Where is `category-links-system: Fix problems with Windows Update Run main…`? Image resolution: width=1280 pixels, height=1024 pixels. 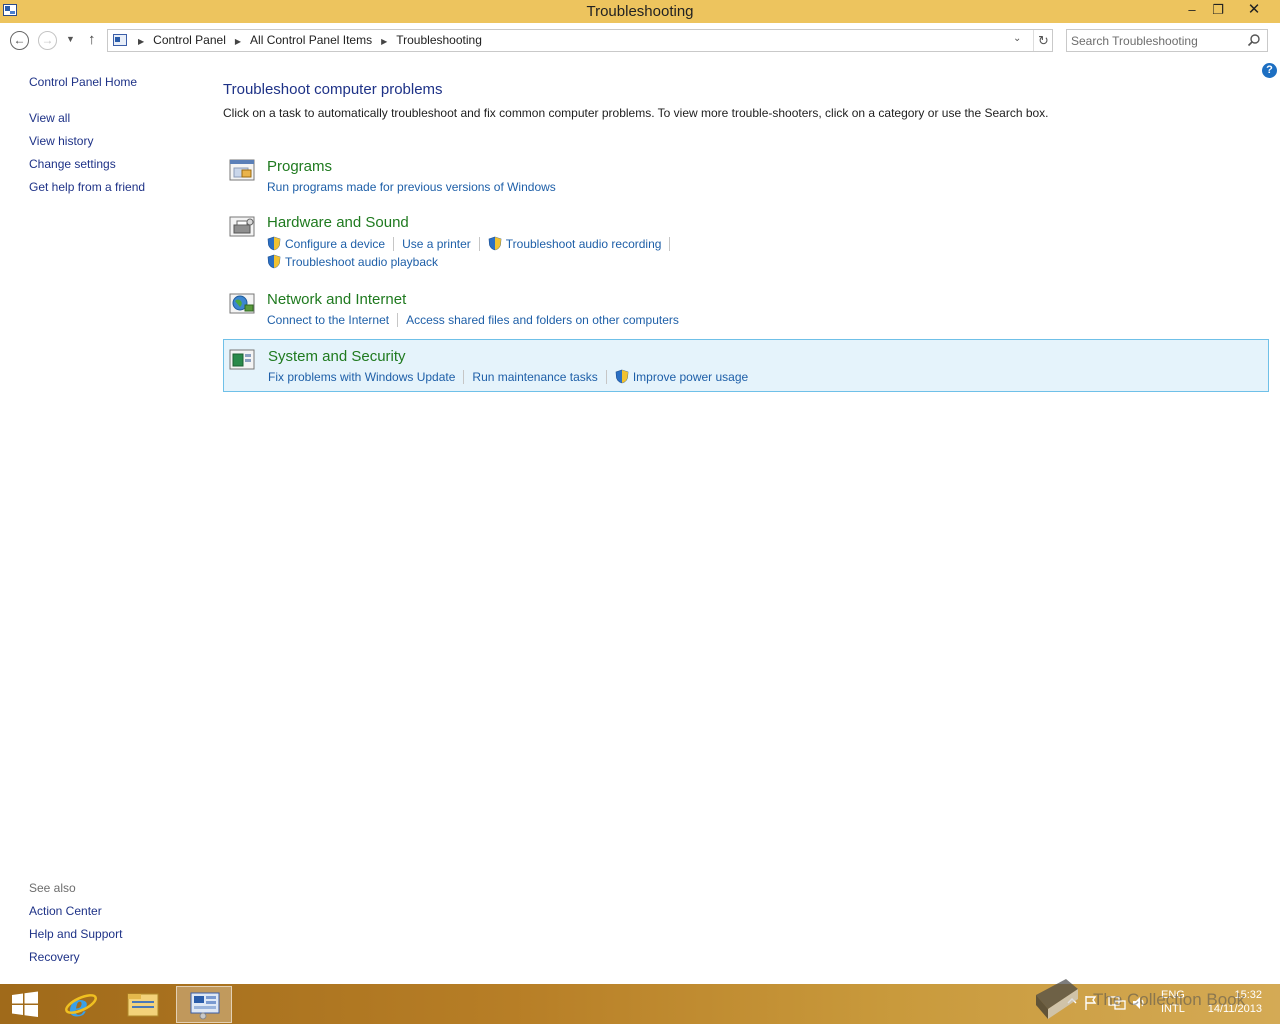
category-links-system: Fix problems with Windows Update Run main… is located at coordinates (508, 376).